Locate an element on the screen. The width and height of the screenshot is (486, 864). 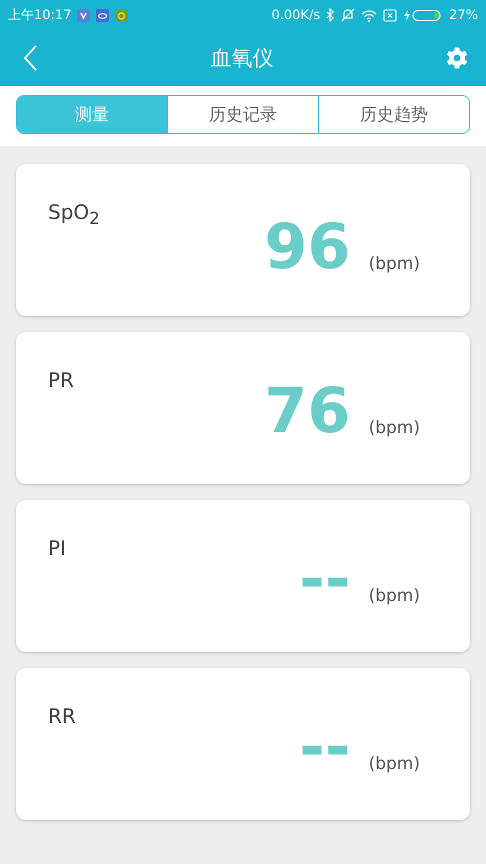
screen-title: 血氧仪 is located at coordinates (242, 58).